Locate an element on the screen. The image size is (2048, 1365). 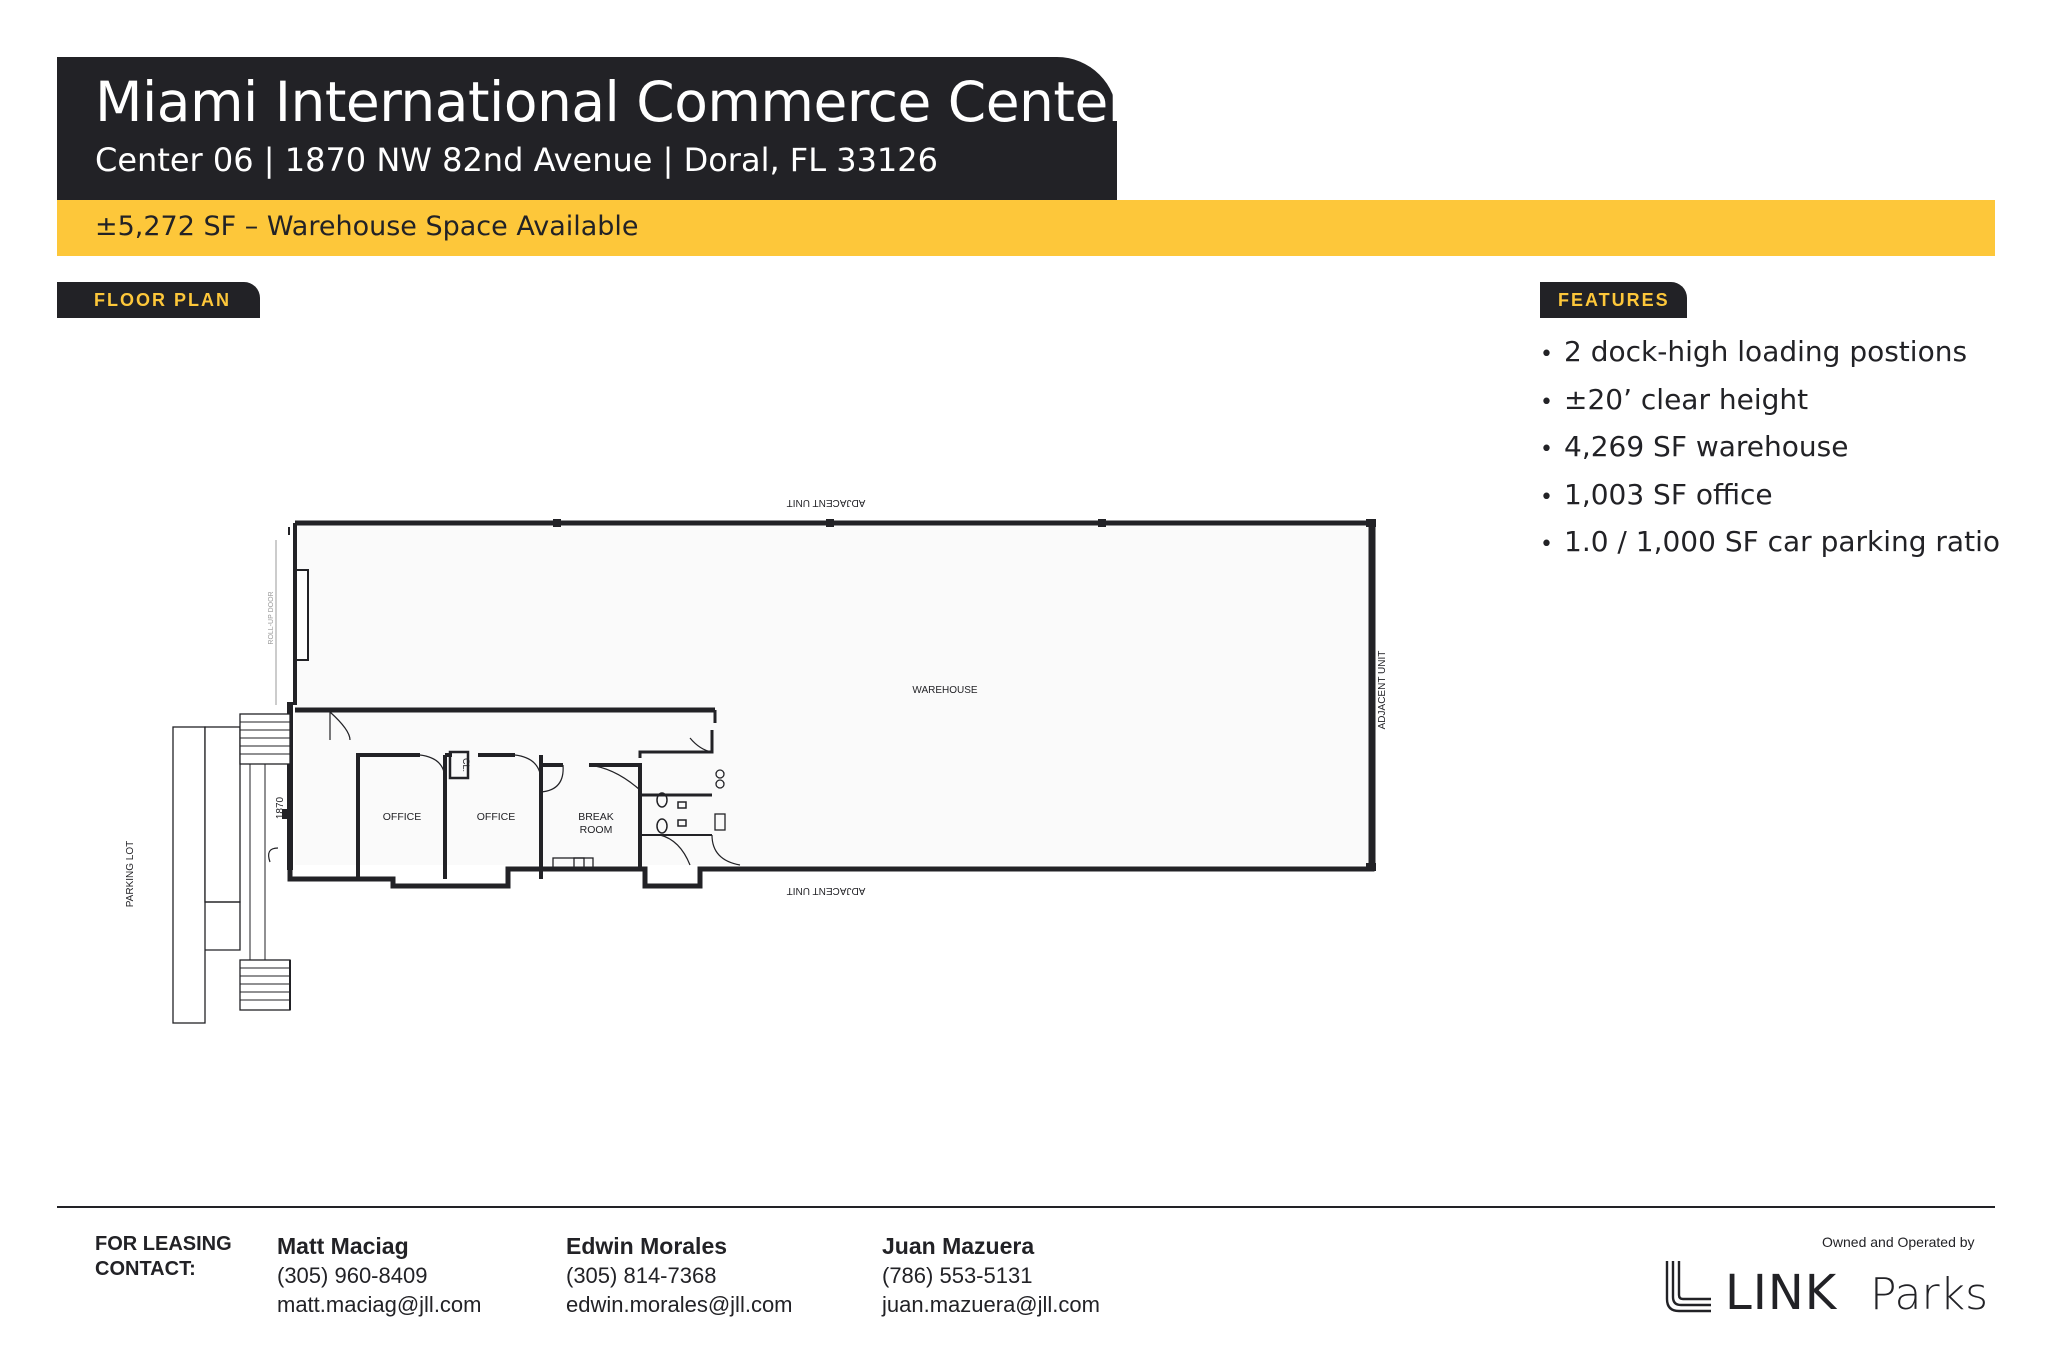
logo-parks-text: Parks is located at coordinates (1929, 1292).